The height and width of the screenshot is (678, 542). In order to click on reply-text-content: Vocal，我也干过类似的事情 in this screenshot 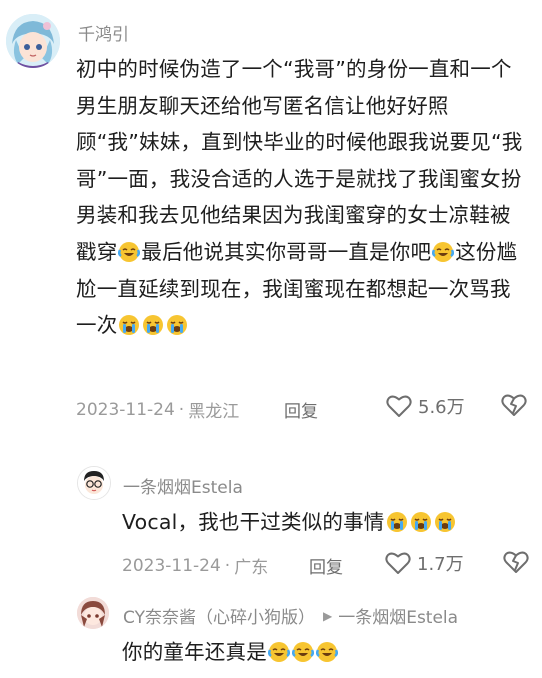, I will do `click(253, 522)`.